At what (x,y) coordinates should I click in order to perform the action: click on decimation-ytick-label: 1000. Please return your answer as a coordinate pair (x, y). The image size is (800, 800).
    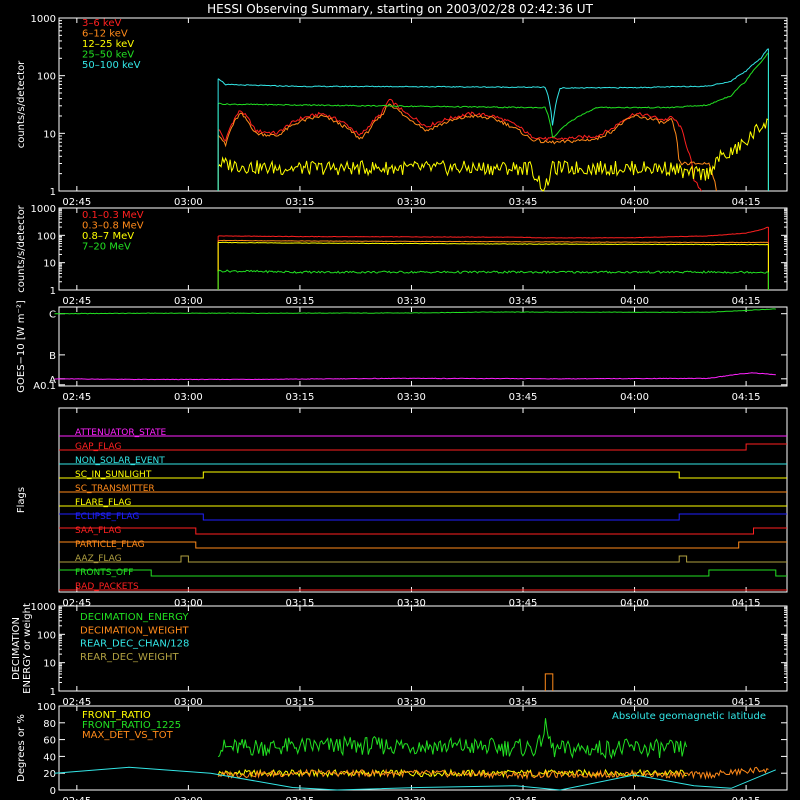
    Looking at the image, I should click on (43, 607).